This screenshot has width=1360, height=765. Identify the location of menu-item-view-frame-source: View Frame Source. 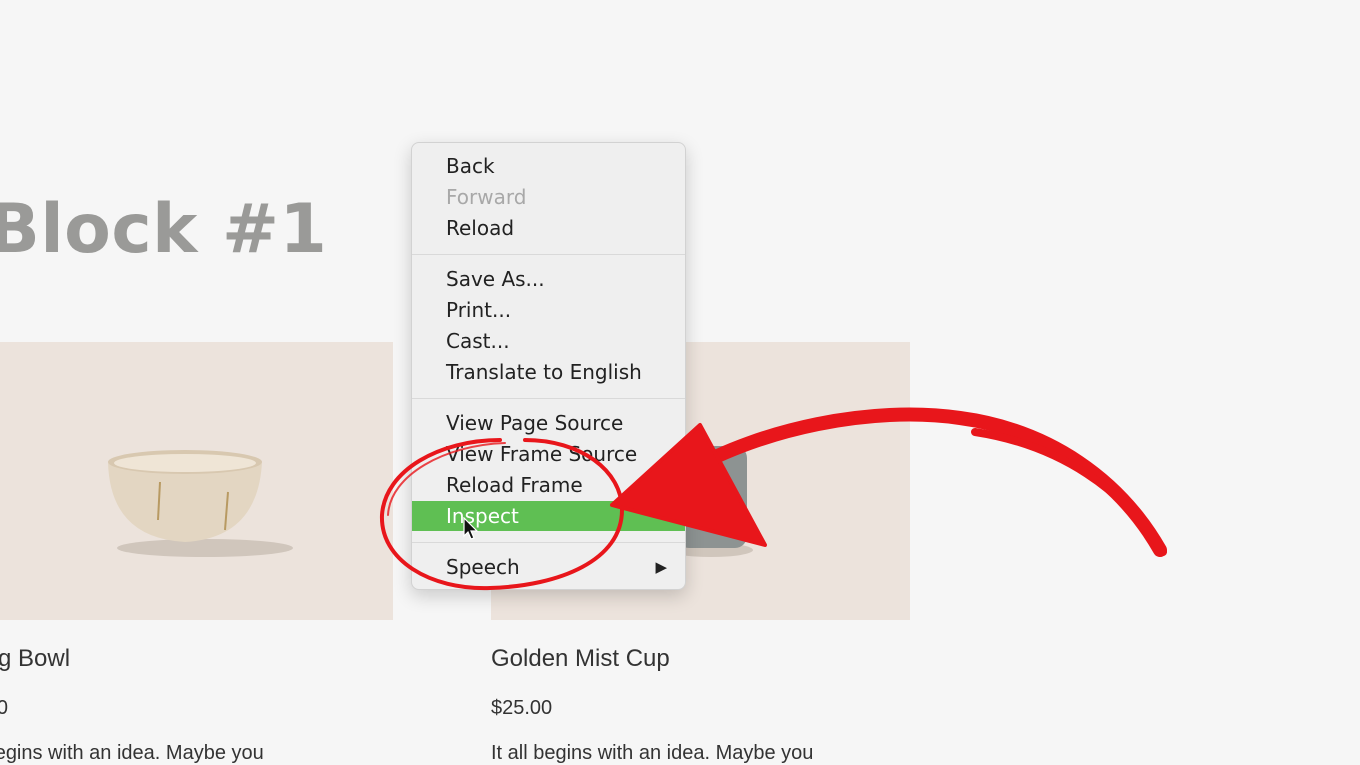
(548, 454).